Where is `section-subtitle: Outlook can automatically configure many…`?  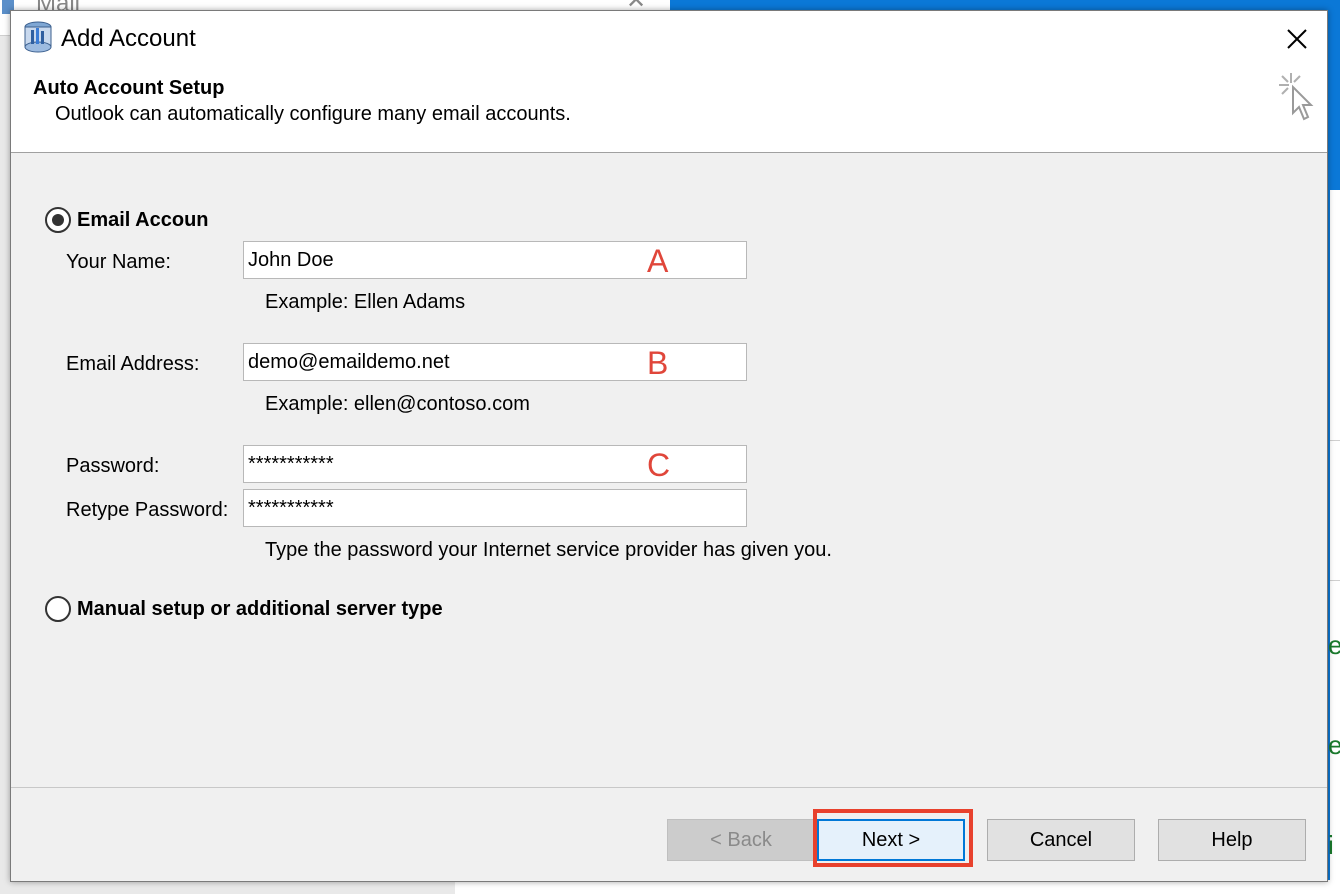 section-subtitle: Outlook can automatically configure many… is located at coordinates (313, 114).